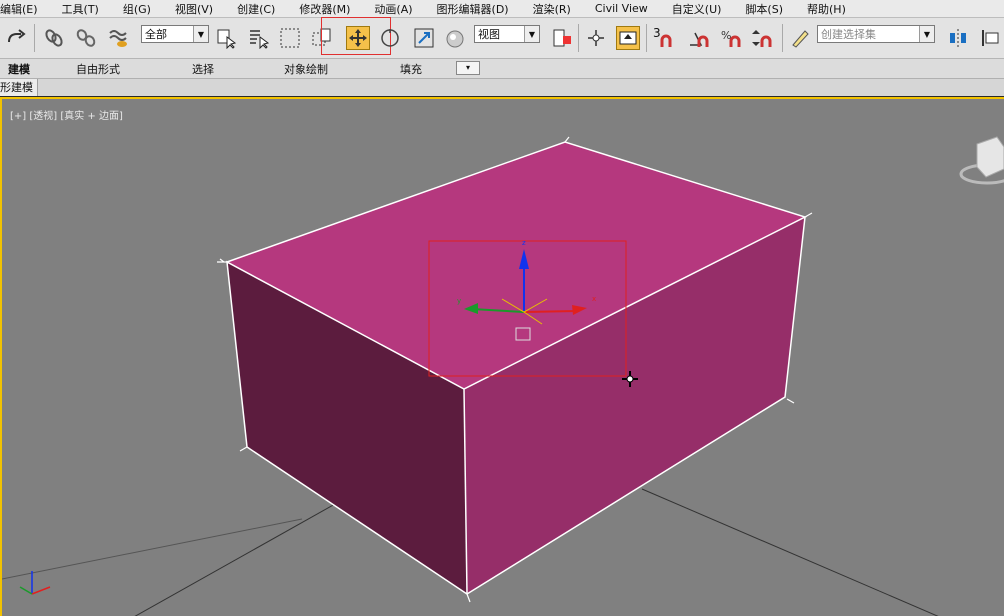 The image size is (1004, 616). What do you see at coordinates (203, 69) in the screenshot?
I see `ribbon-tab-selection: 选择` at bounding box center [203, 69].